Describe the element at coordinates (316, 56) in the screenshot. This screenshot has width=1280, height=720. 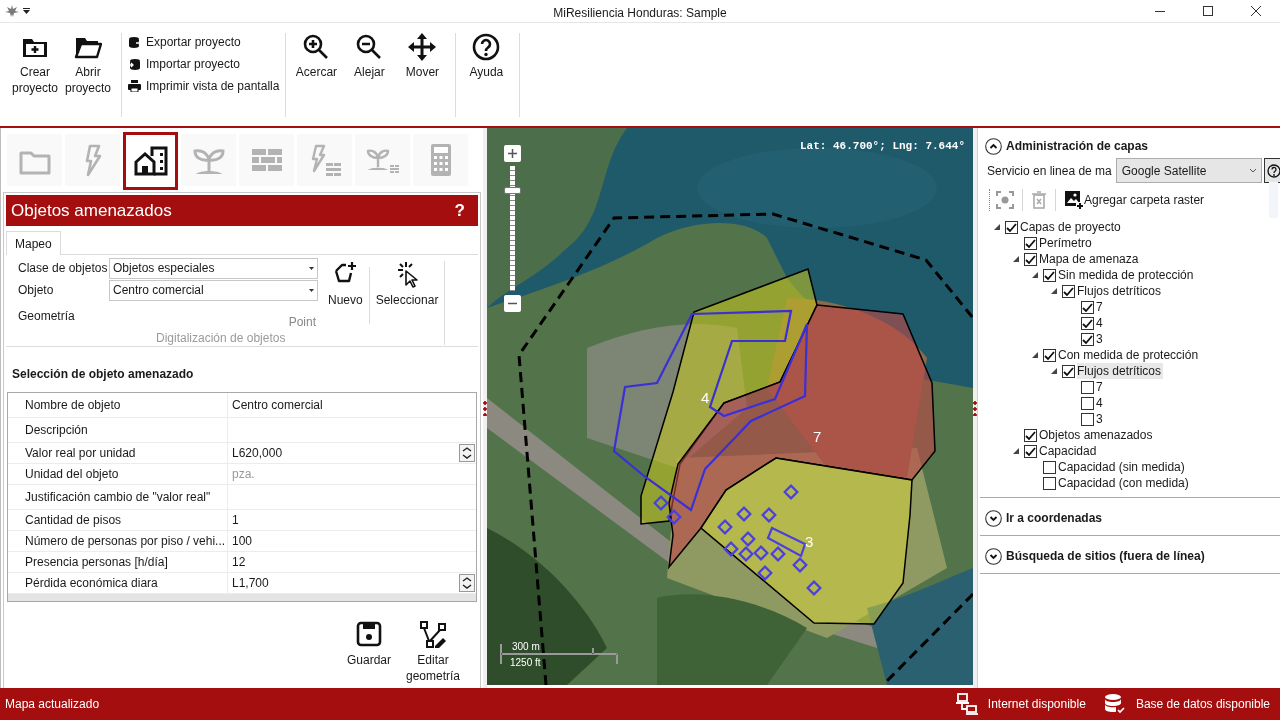
I see `toolbar-button: Acercar` at that location.